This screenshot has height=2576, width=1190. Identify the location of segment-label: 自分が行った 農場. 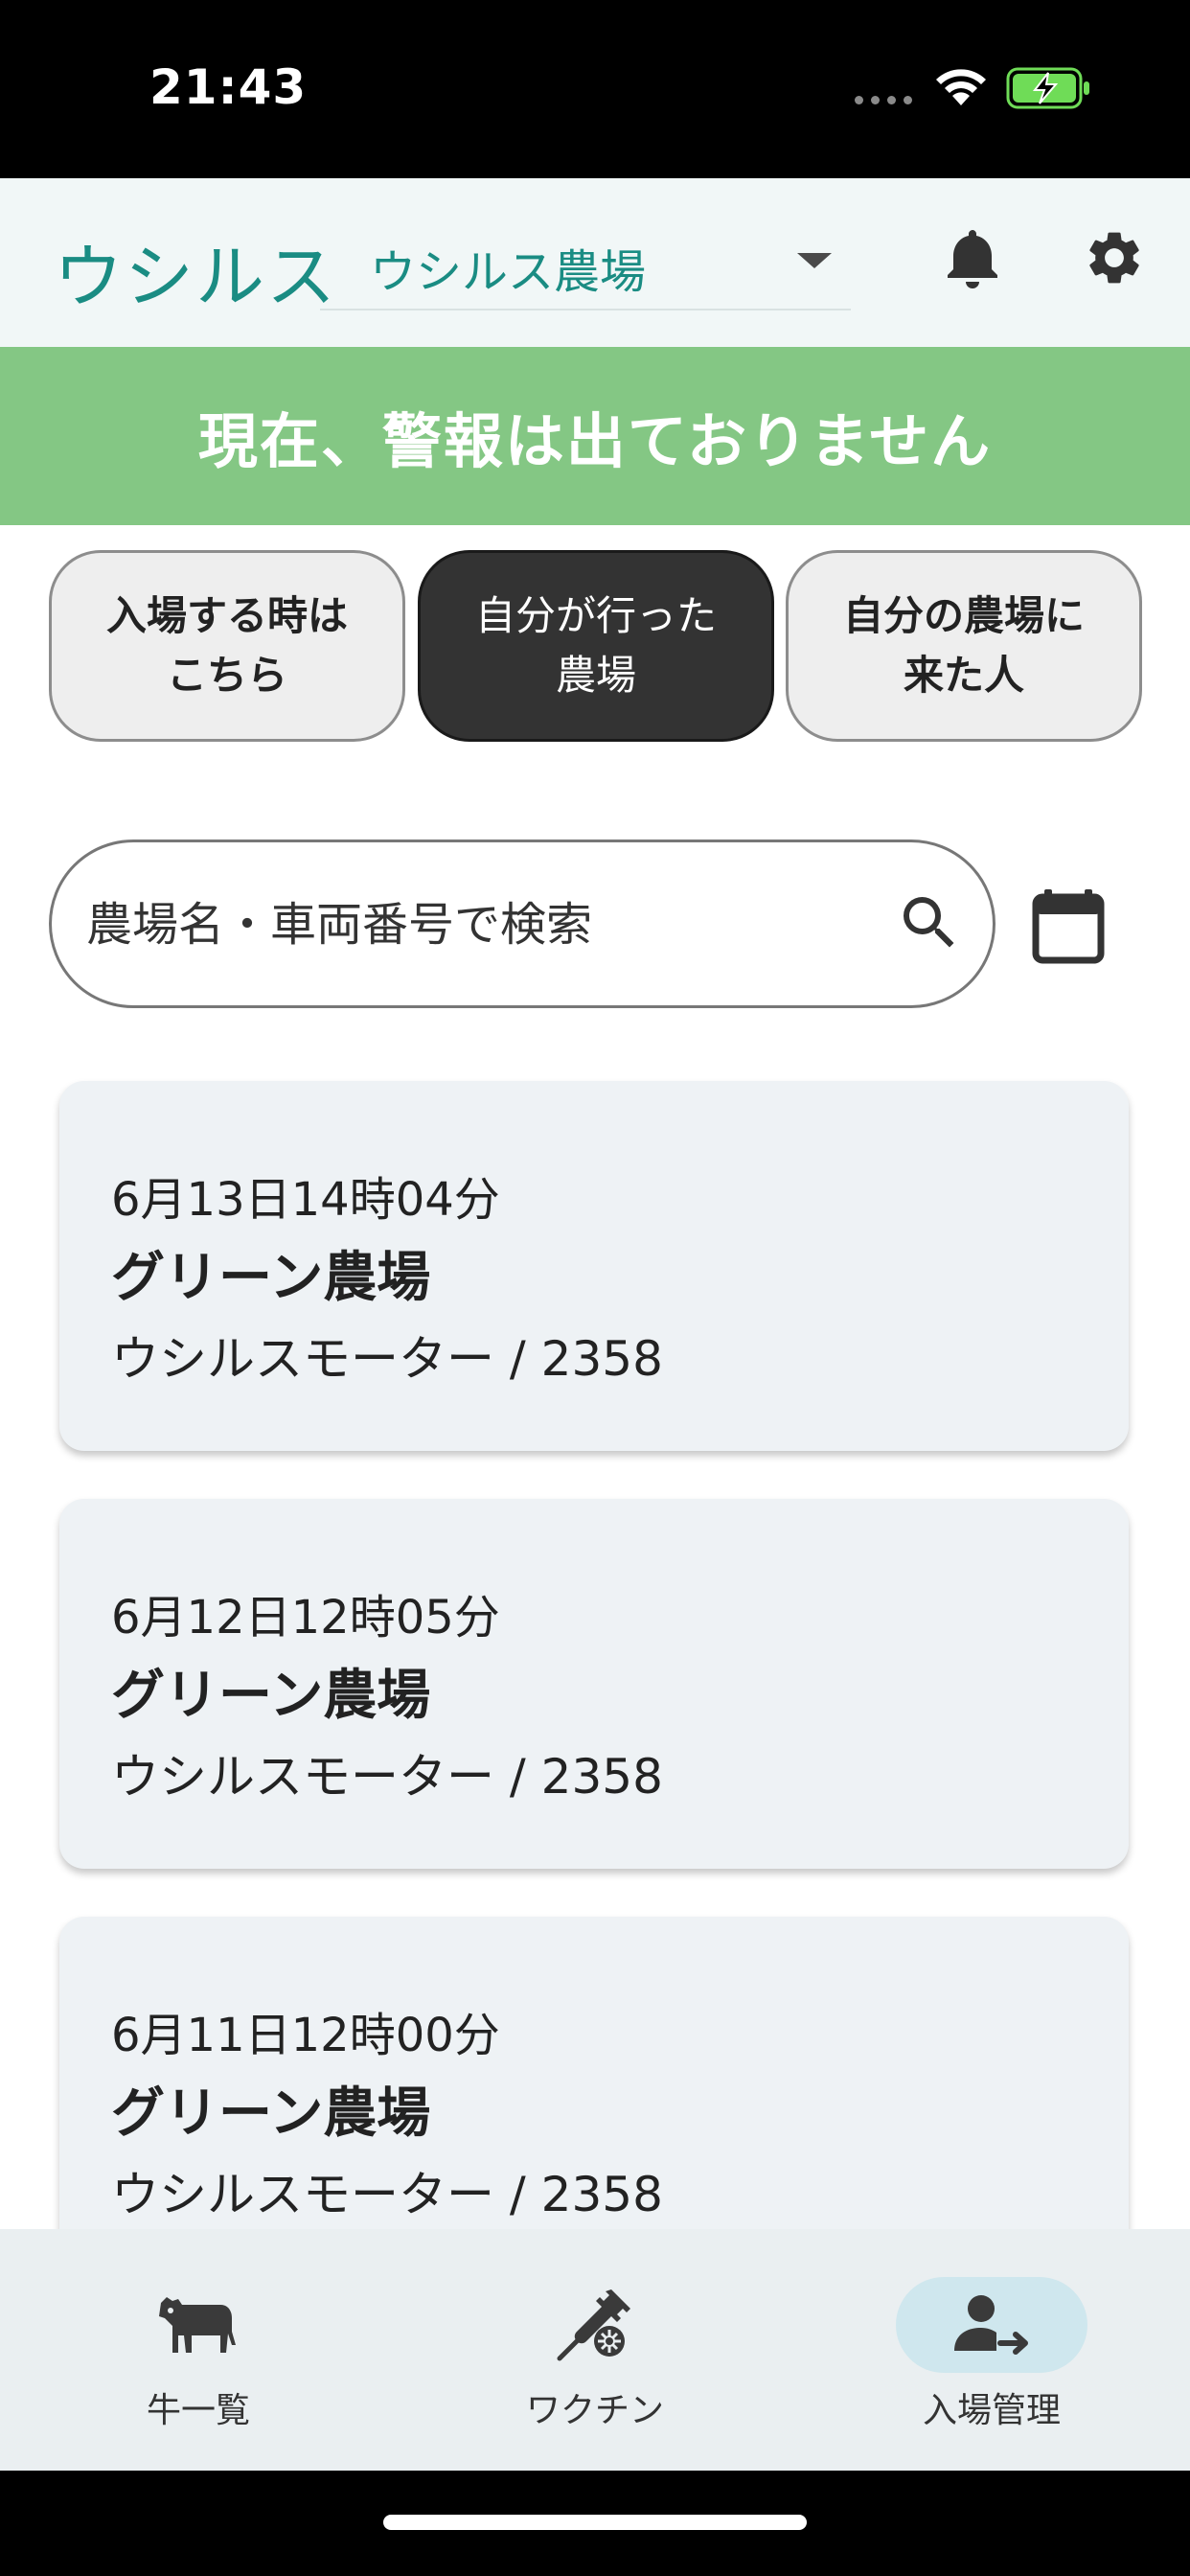
(595, 645).